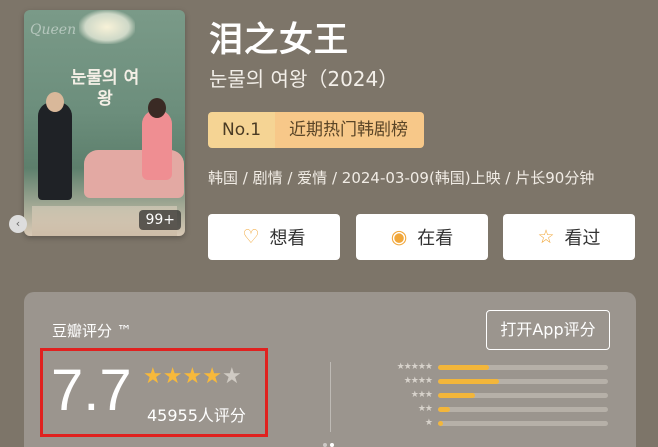 This screenshot has height=447, width=658. I want to click on page-dot, so click(325, 445).